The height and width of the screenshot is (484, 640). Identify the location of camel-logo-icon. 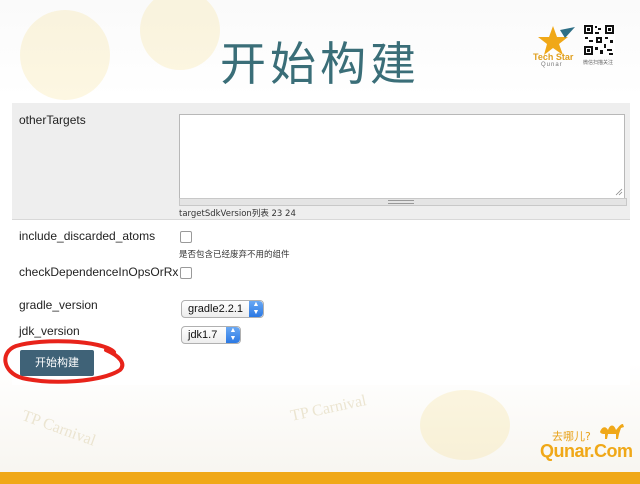
(612, 431).